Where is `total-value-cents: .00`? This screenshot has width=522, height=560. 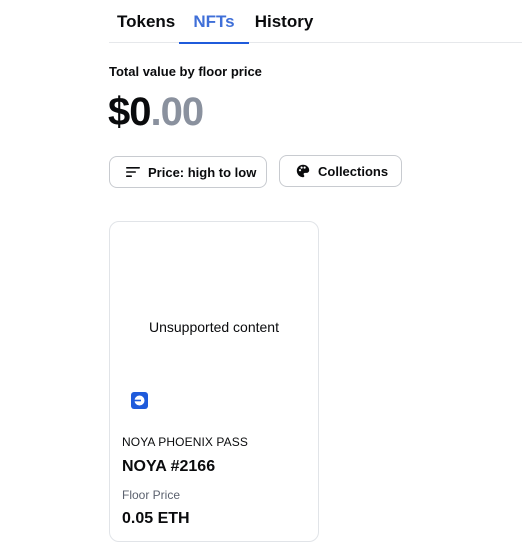 total-value-cents: .00 is located at coordinates (177, 112).